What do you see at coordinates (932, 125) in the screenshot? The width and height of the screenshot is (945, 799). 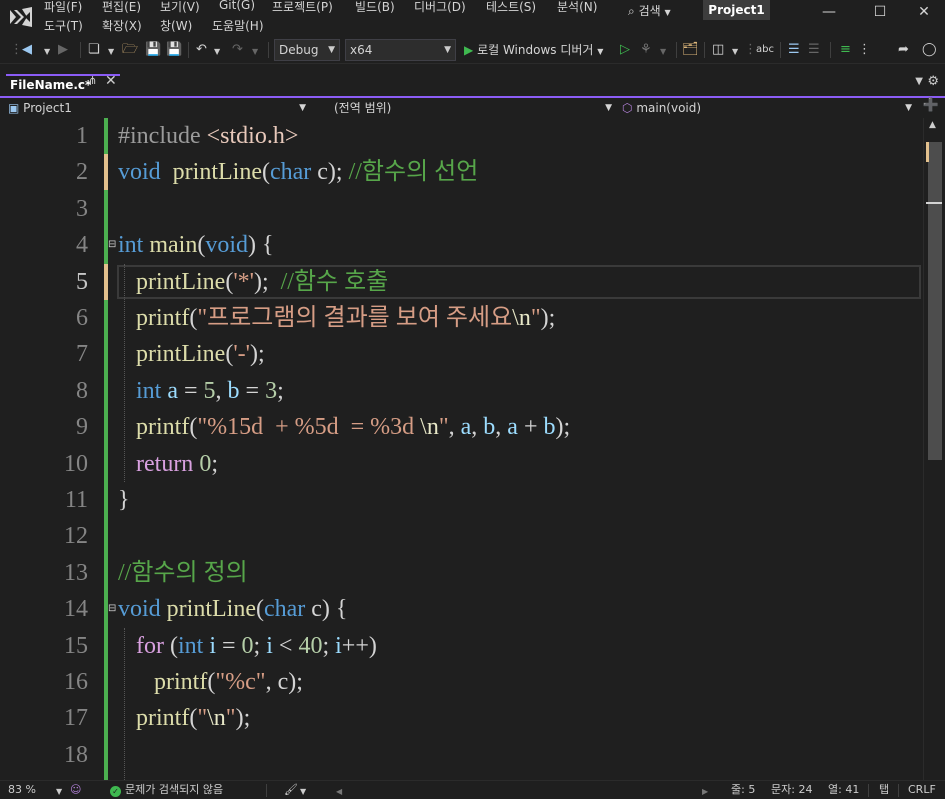 I see `scroll-up-icon: ▲` at bounding box center [932, 125].